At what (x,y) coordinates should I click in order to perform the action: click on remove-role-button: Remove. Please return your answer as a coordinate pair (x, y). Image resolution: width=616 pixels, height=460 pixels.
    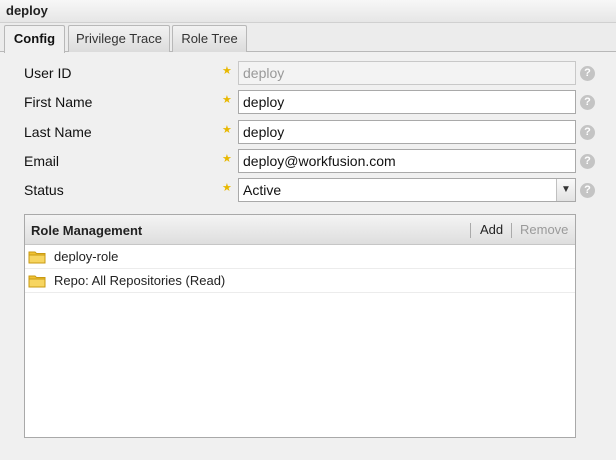
    Looking at the image, I should click on (544, 229).